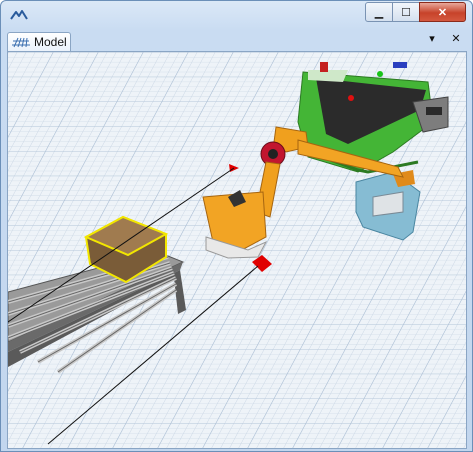 The width and height of the screenshot is (473, 452). What do you see at coordinates (432, 38) in the screenshot?
I see `tab-dropdown-icon: ▾` at bounding box center [432, 38].